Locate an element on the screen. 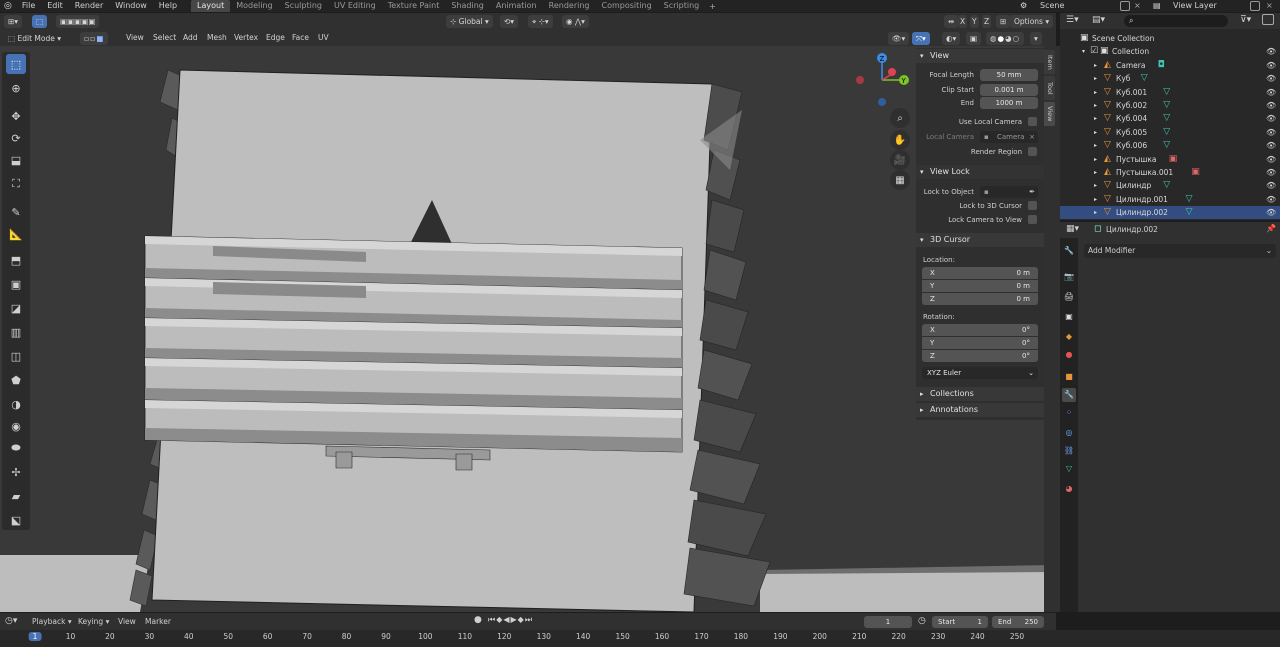 The height and width of the screenshot is (647, 1280). properties-editor-icon: ▦▾ is located at coordinates (1072, 229).